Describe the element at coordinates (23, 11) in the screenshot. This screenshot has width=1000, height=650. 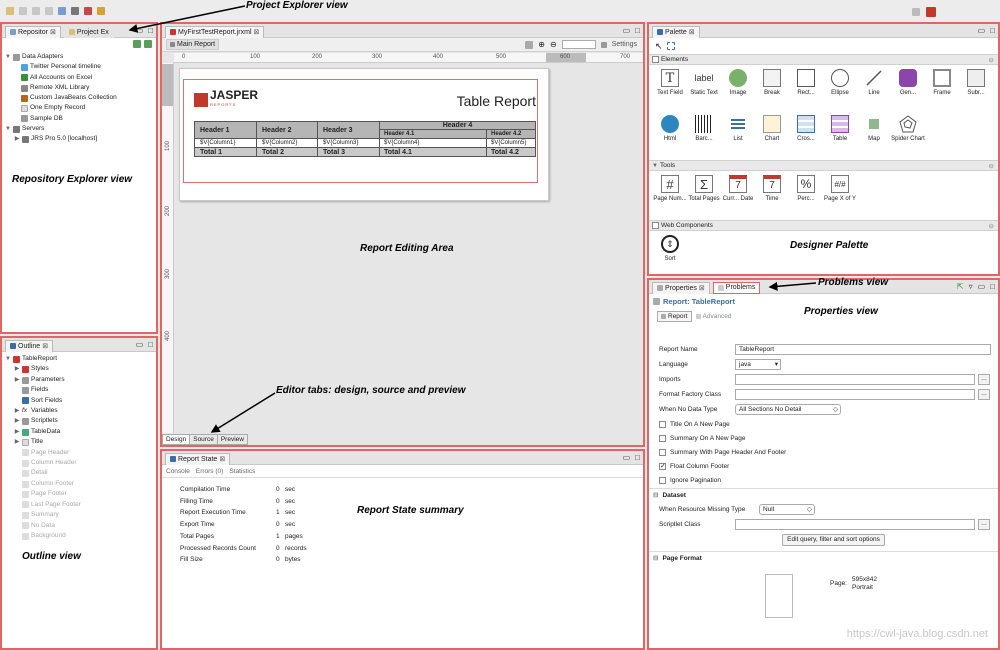
I see `open-icon` at that location.